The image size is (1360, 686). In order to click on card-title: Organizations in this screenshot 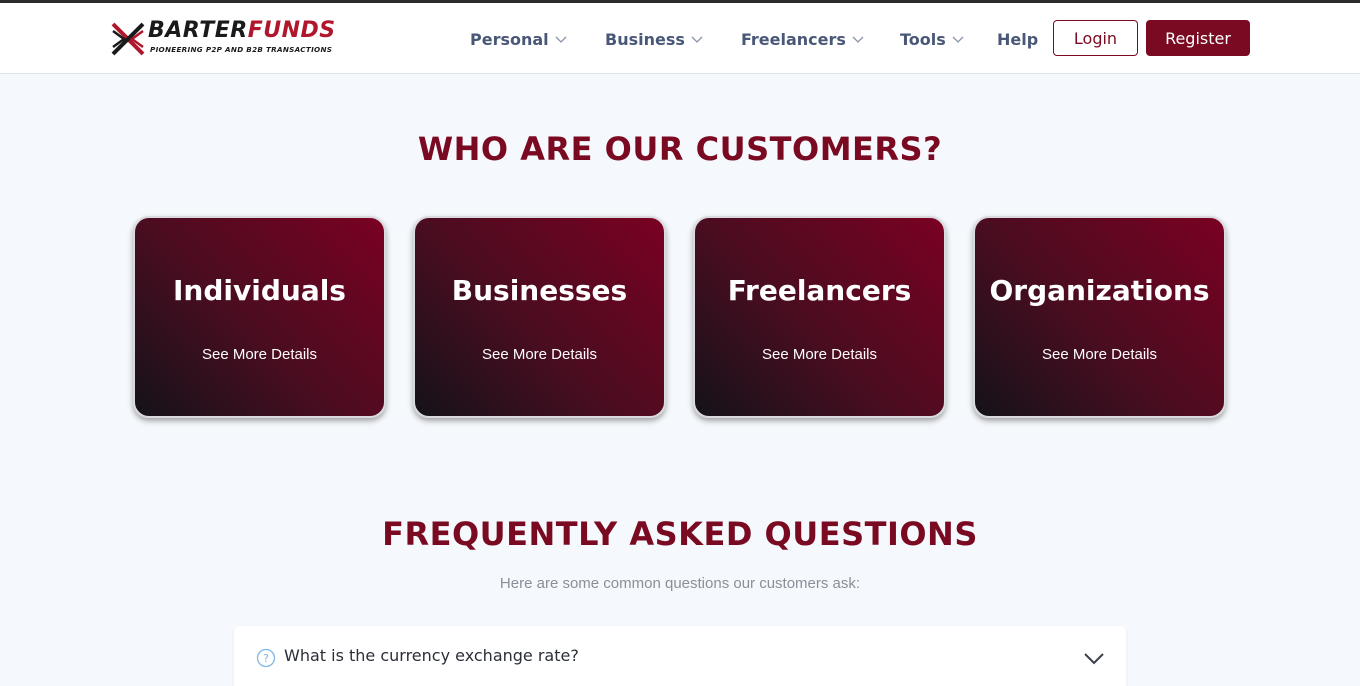, I will do `click(1099, 290)`.